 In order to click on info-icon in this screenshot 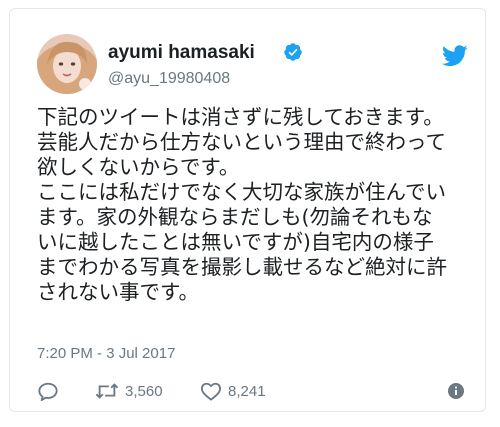, I will do `click(456, 391)`.